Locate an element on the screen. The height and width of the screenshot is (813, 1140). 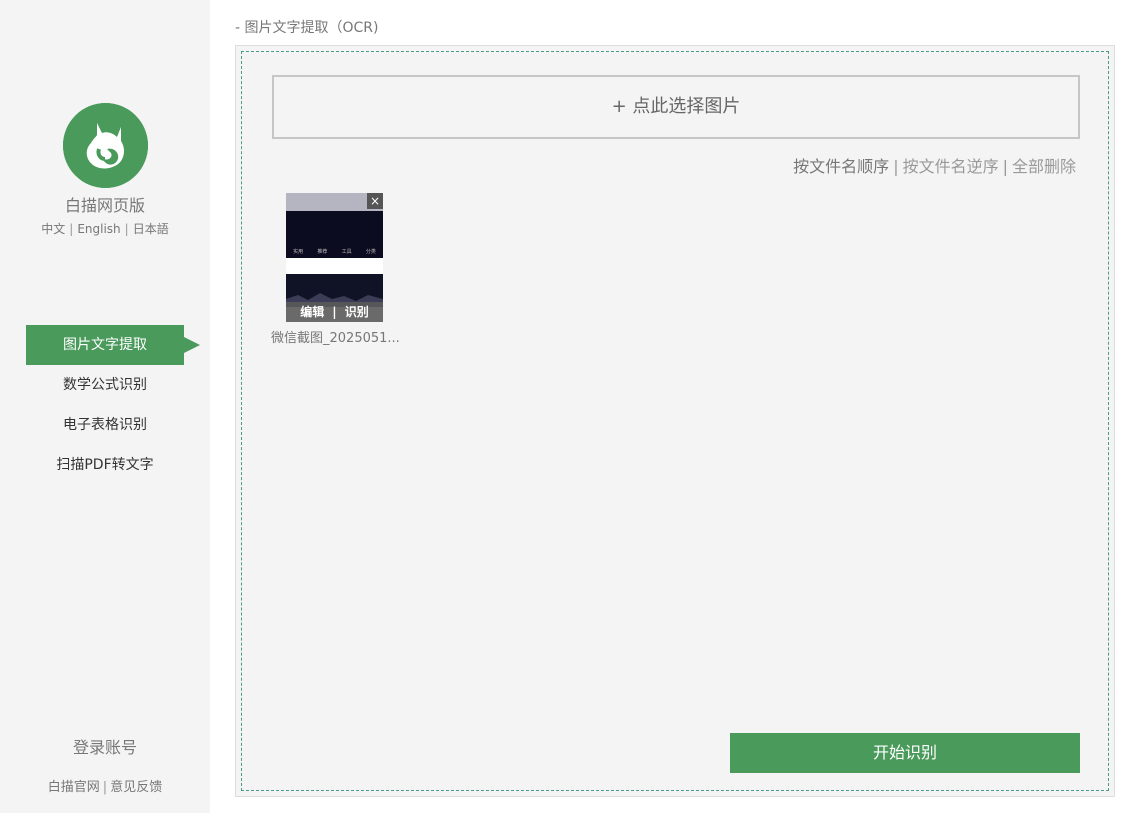
sort-links: 按文件名顺序 | 按文件名逆序 | 全部删除 is located at coordinates (934, 165).